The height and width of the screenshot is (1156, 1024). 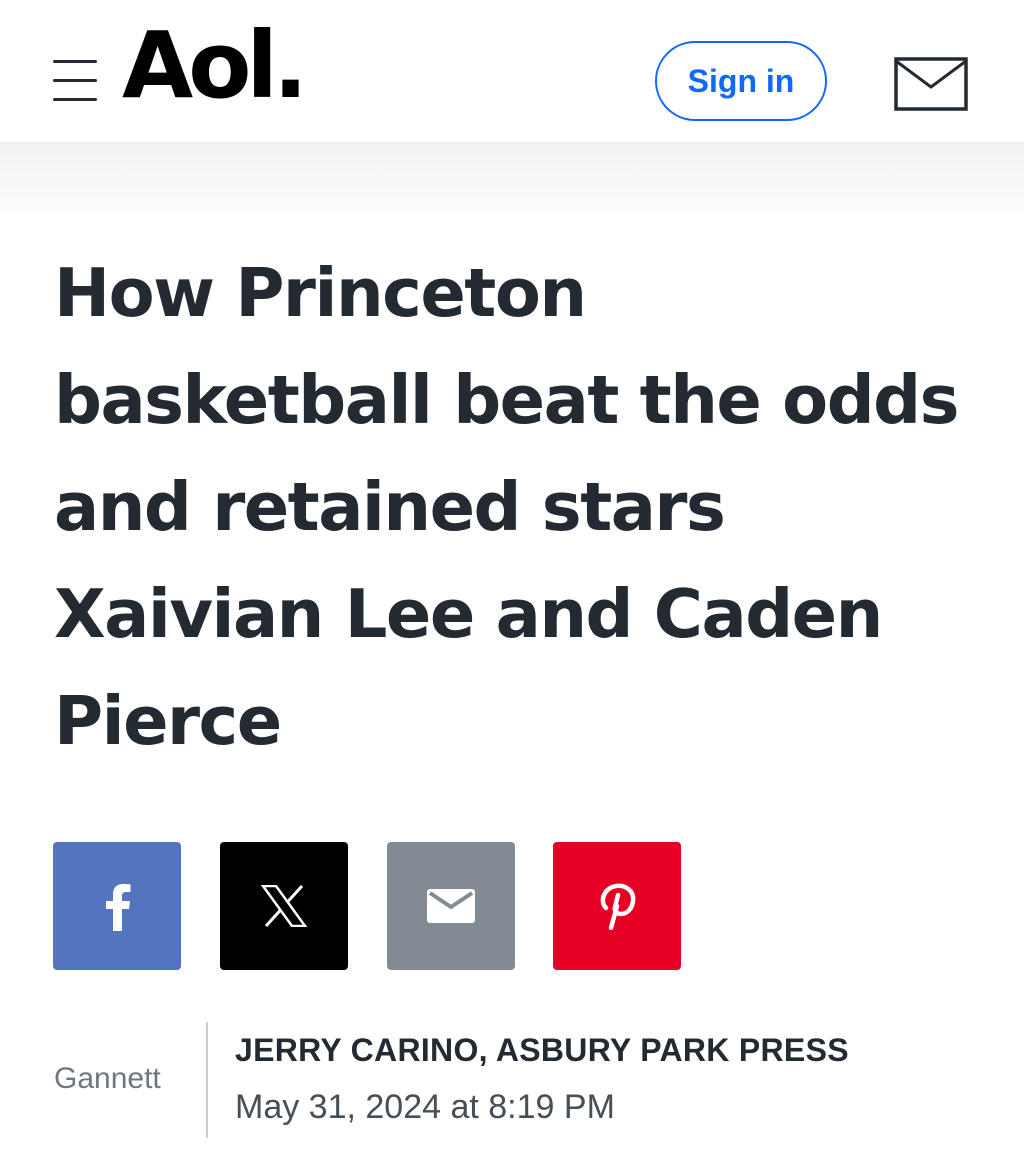 I want to click on mail-envelope-icon, so click(x=931, y=84).